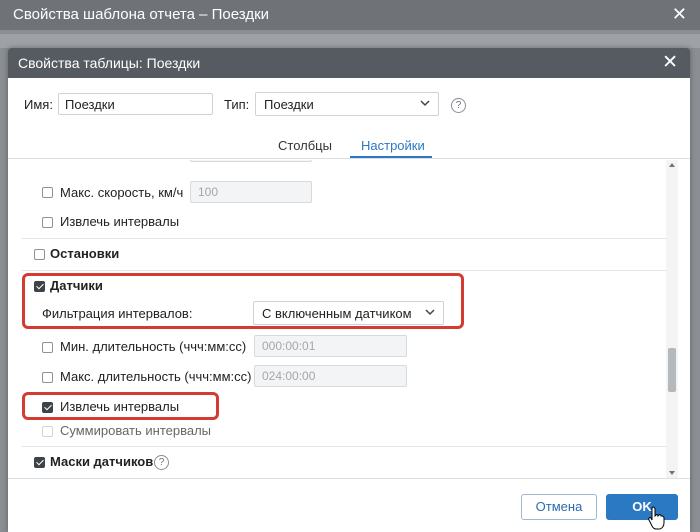 The width and height of the screenshot is (700, 532). What do you see at coordinates (251, 192) in the screenshot?
I see `max-speed-input: 100` at bounding box center [251, 192].